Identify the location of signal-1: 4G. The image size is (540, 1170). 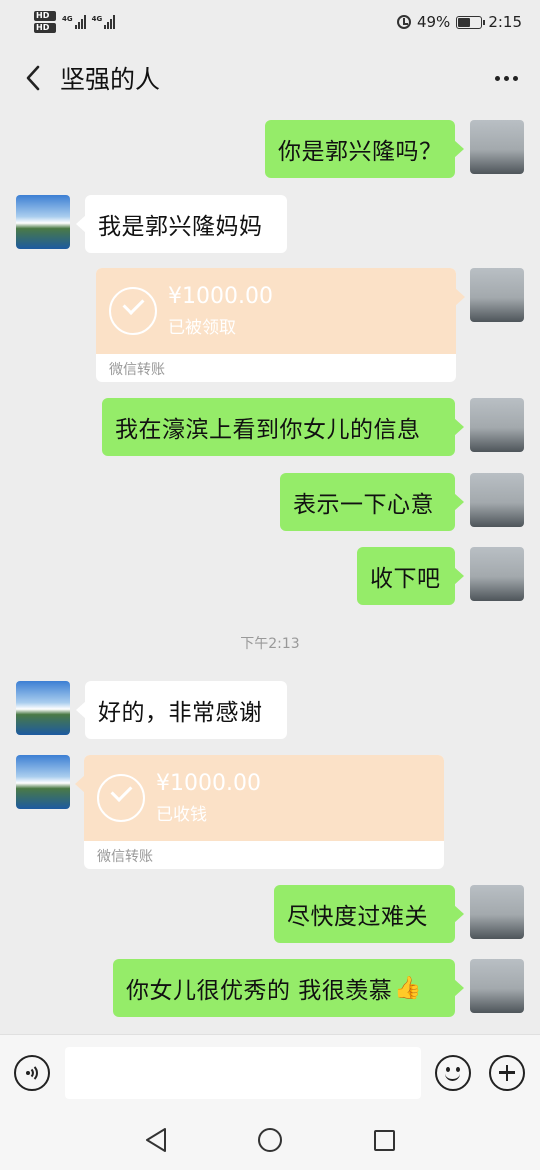
(74, 22).